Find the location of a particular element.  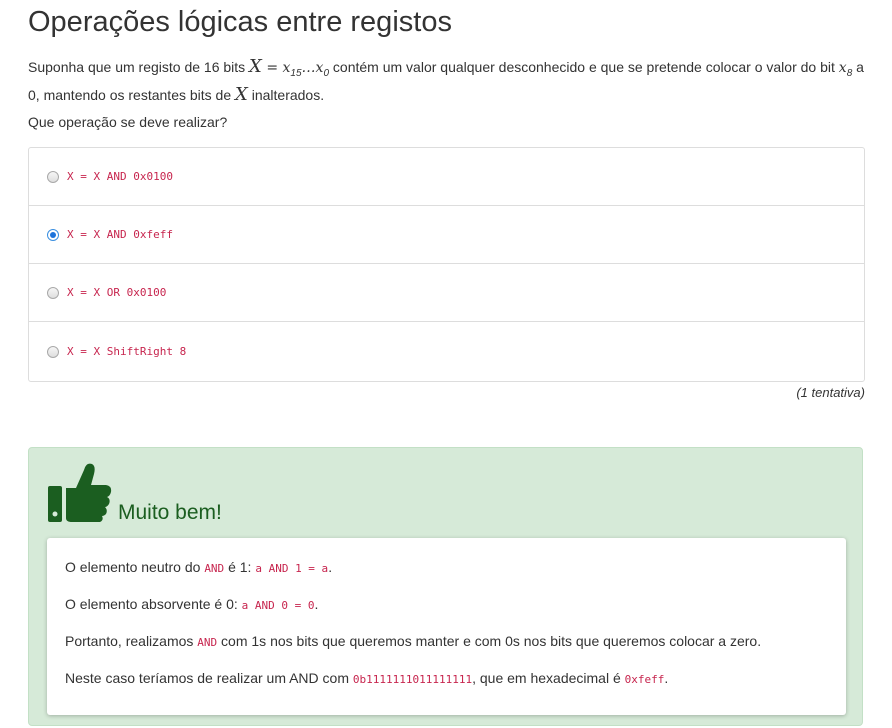

answer-option-4: X = X ShiftRight 8 is located at coordinates (446, 351).